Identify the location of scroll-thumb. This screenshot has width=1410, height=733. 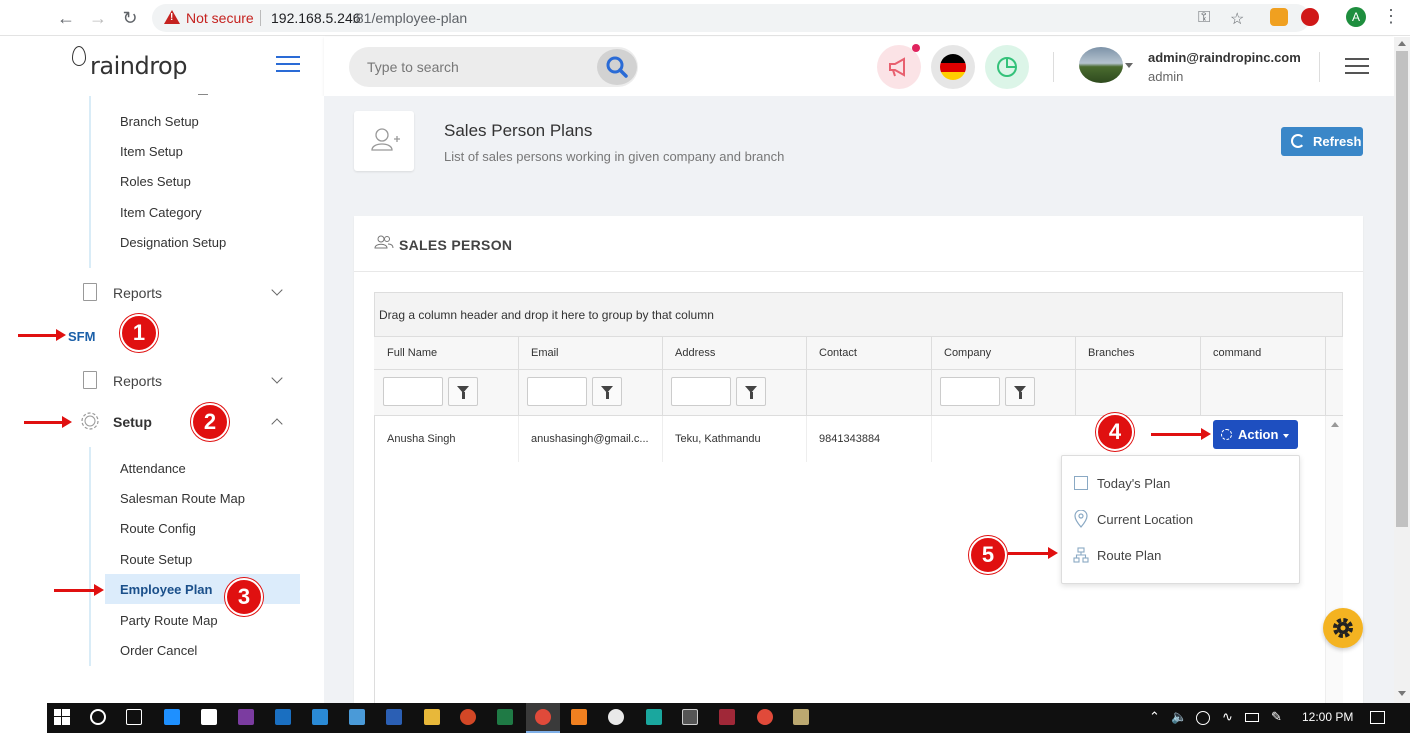
(1402, 289).